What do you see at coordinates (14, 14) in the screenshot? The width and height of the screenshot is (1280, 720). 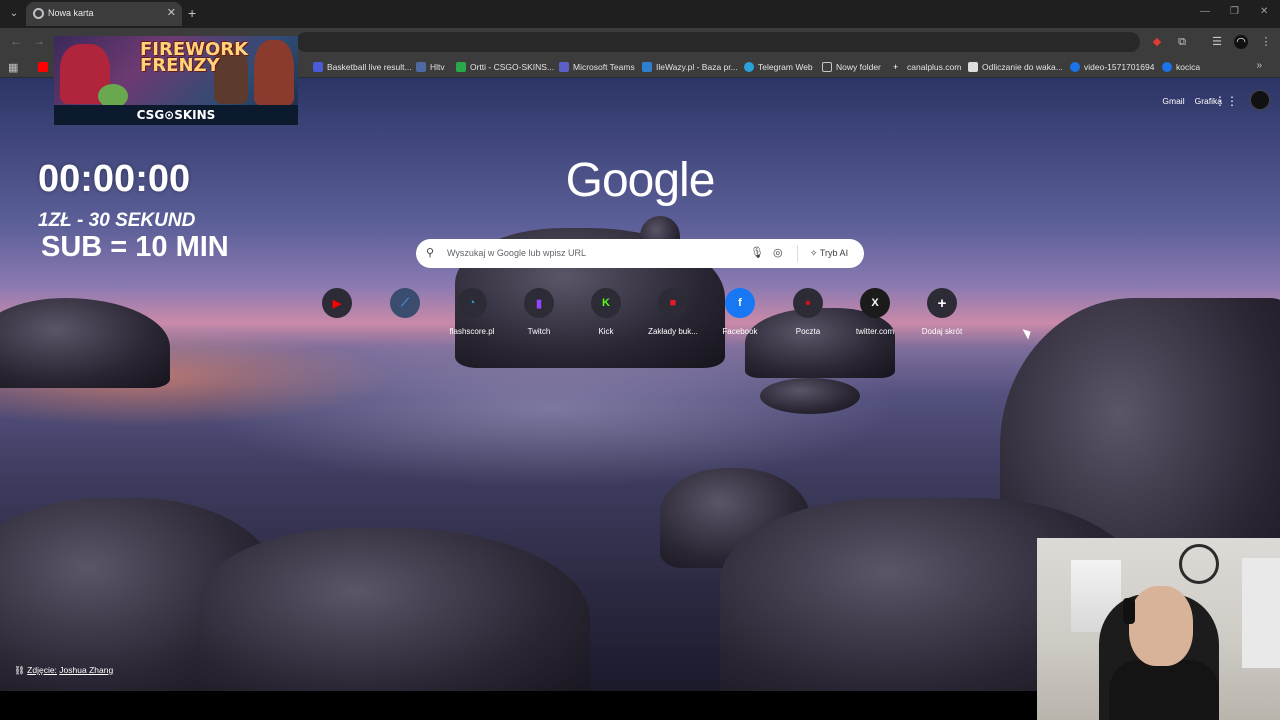 I see `tab-search-button: ⌄` at bounding box center [14, 14].